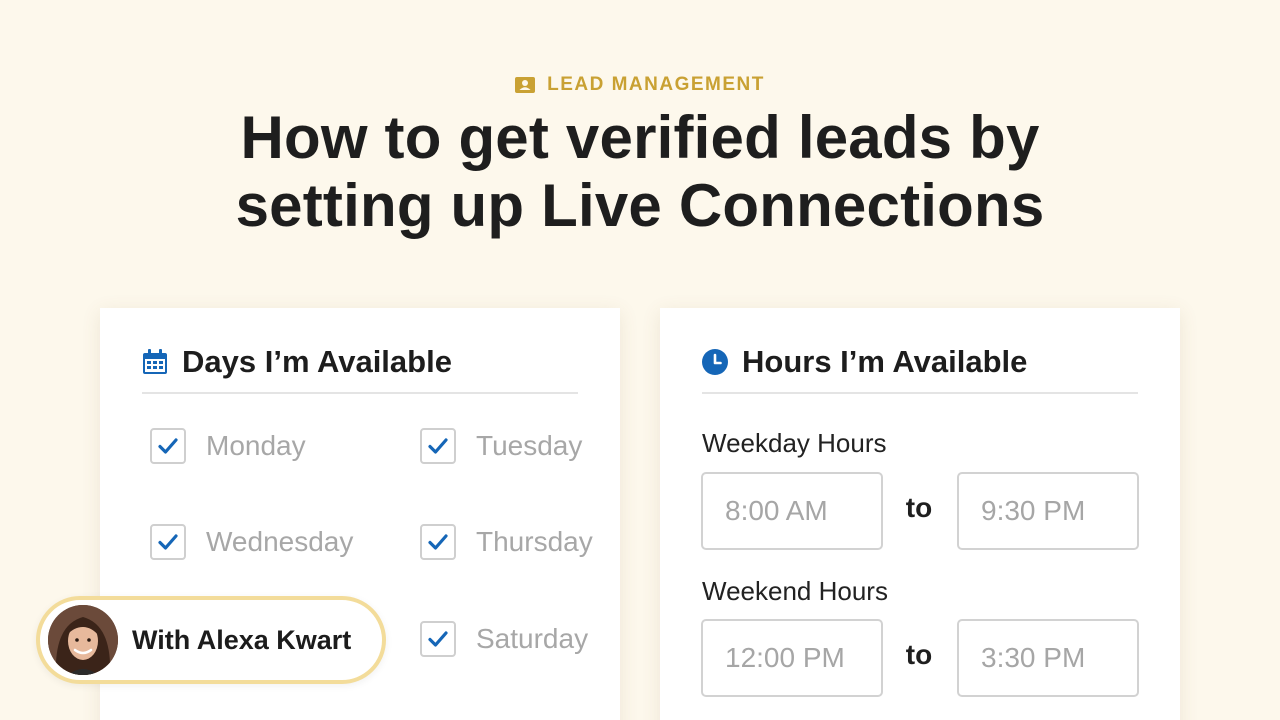  Describe the element at coordinates (529, 445) in the screenshot. I see `day-label: Tuesday` at that location.